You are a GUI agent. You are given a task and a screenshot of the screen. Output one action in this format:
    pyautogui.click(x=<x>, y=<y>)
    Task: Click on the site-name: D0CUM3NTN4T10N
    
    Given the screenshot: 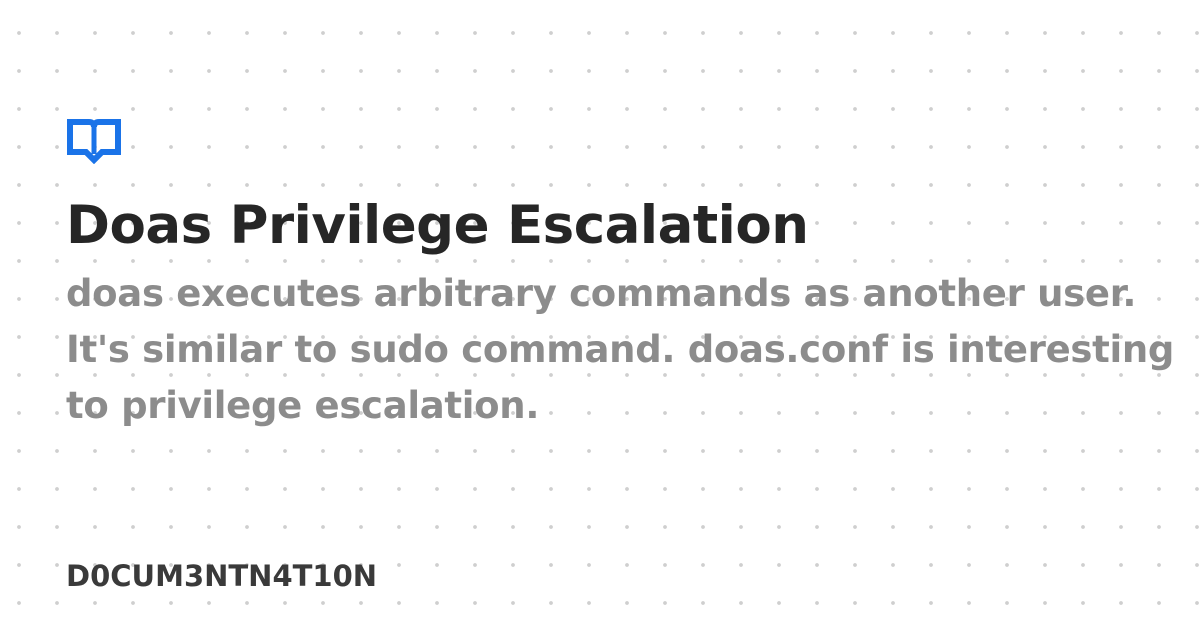 What is the action you would take?
    pyautogui.click(x=222, y=576)
    